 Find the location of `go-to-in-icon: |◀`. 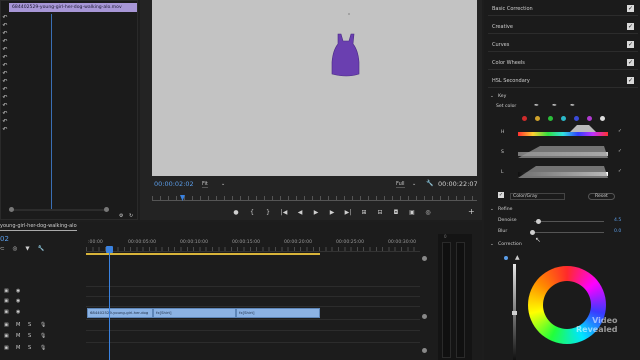

go-to-in-icon: |◀ is located at coordinates (284, 213).